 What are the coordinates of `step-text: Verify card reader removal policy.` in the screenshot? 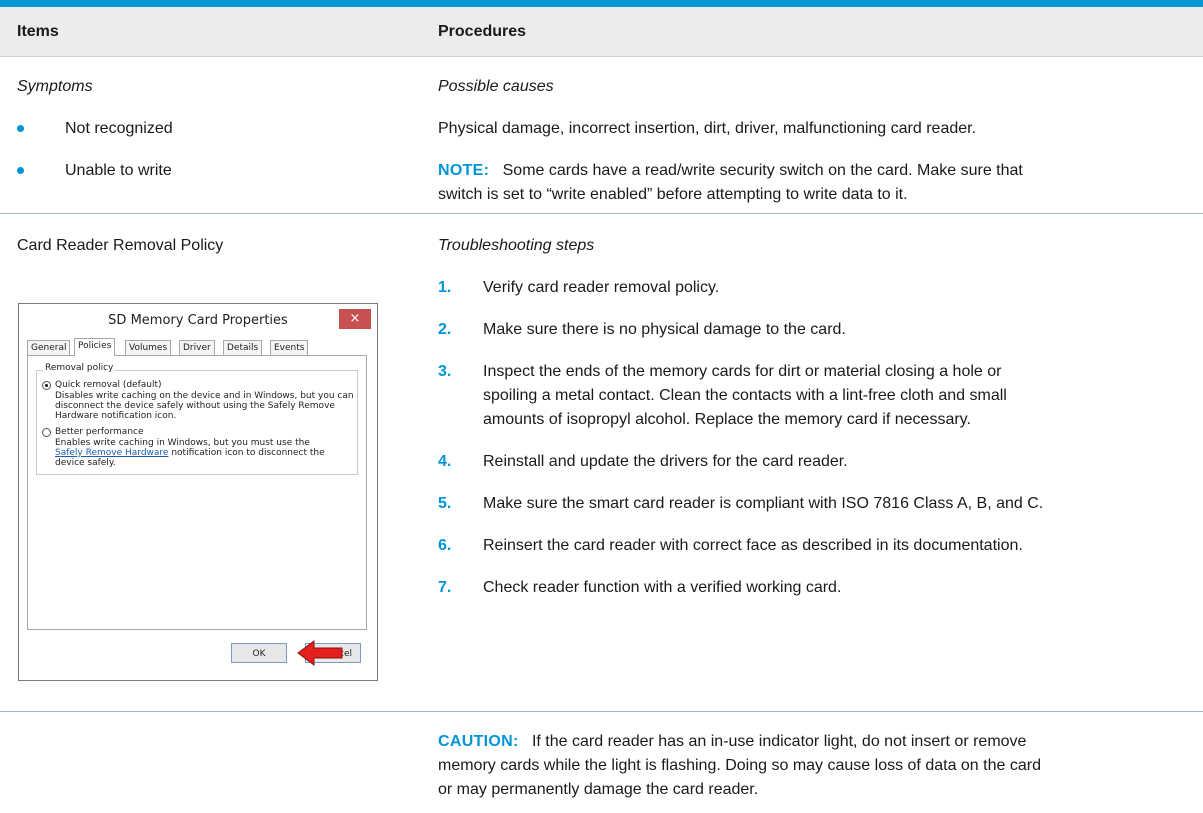 It's located at (601, 287).